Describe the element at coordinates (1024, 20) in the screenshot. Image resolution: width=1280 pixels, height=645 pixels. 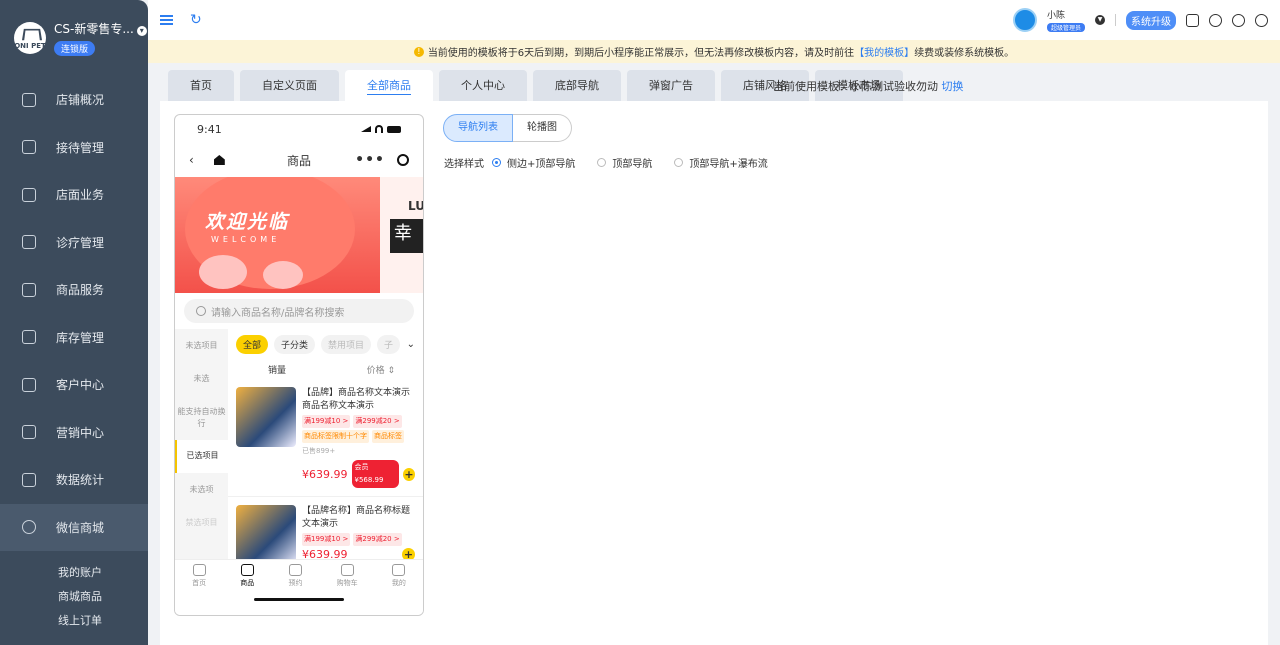
I see `avatar` at that location.